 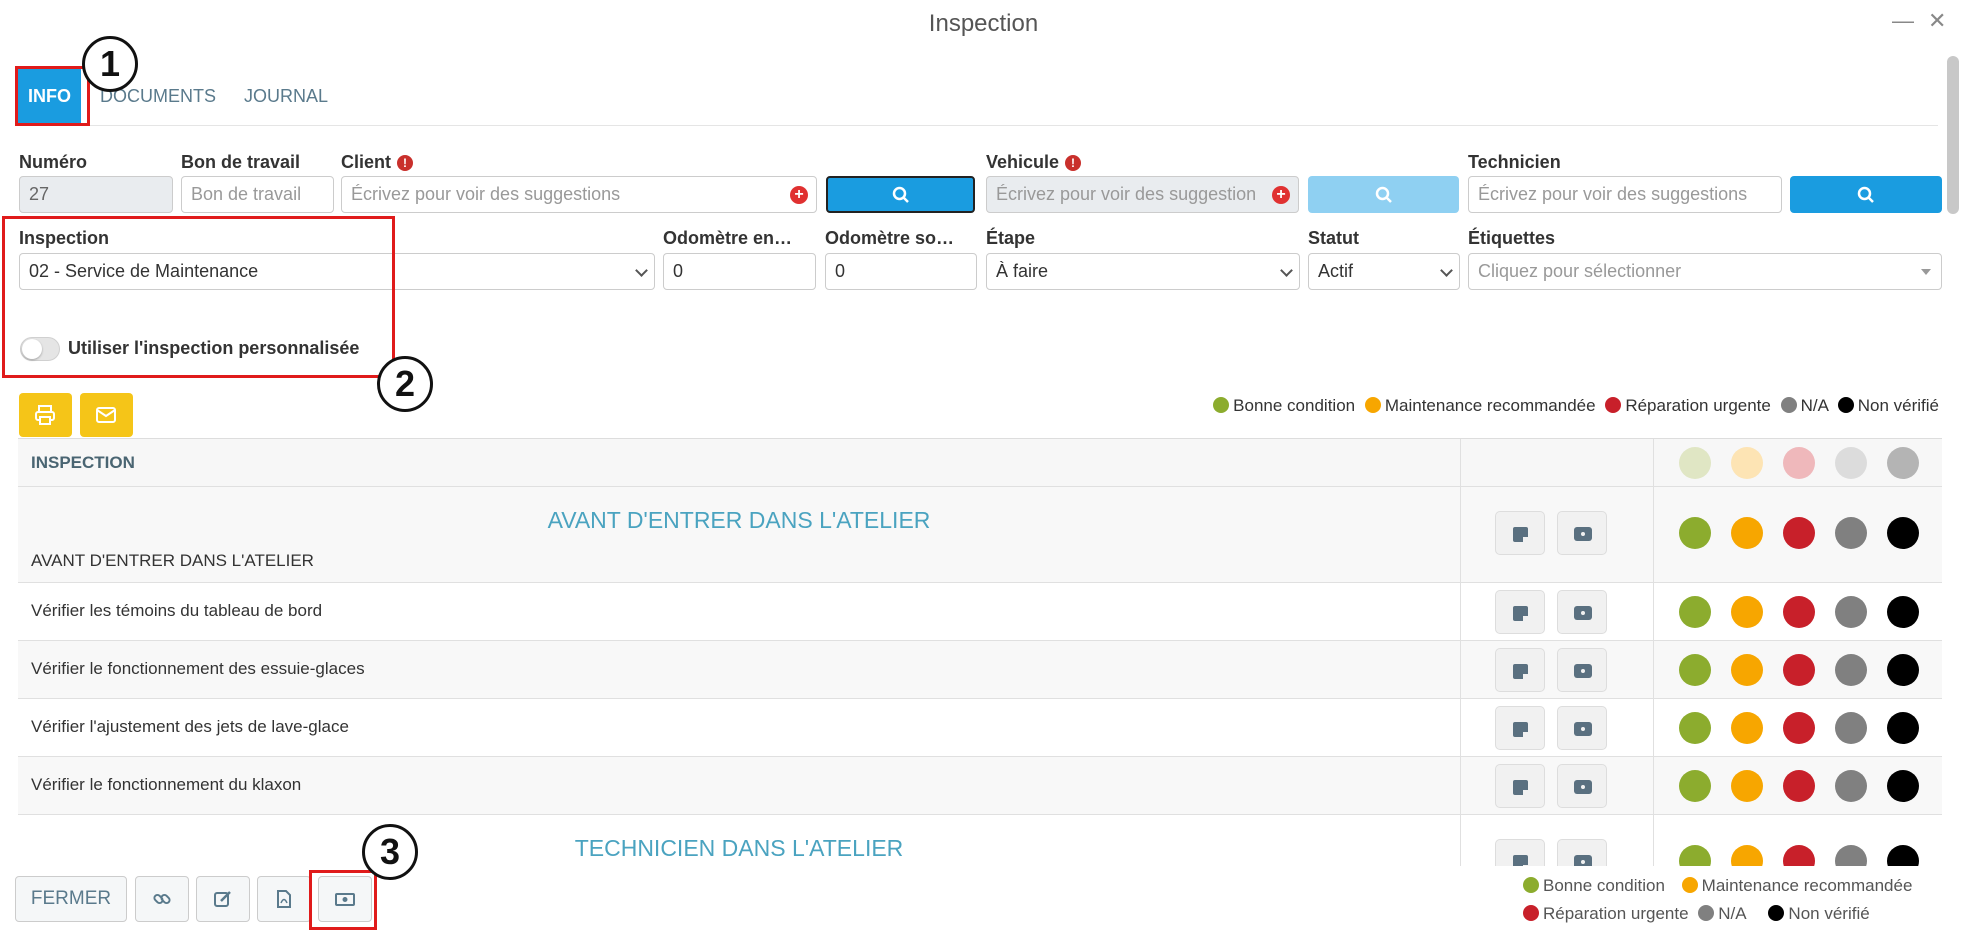 What do you see at coordinates (739, 520) in the screenshot?
I see `section-title: AVANT D'ENTRER DANS L'ATELIER` at bounding box center [739, 520].